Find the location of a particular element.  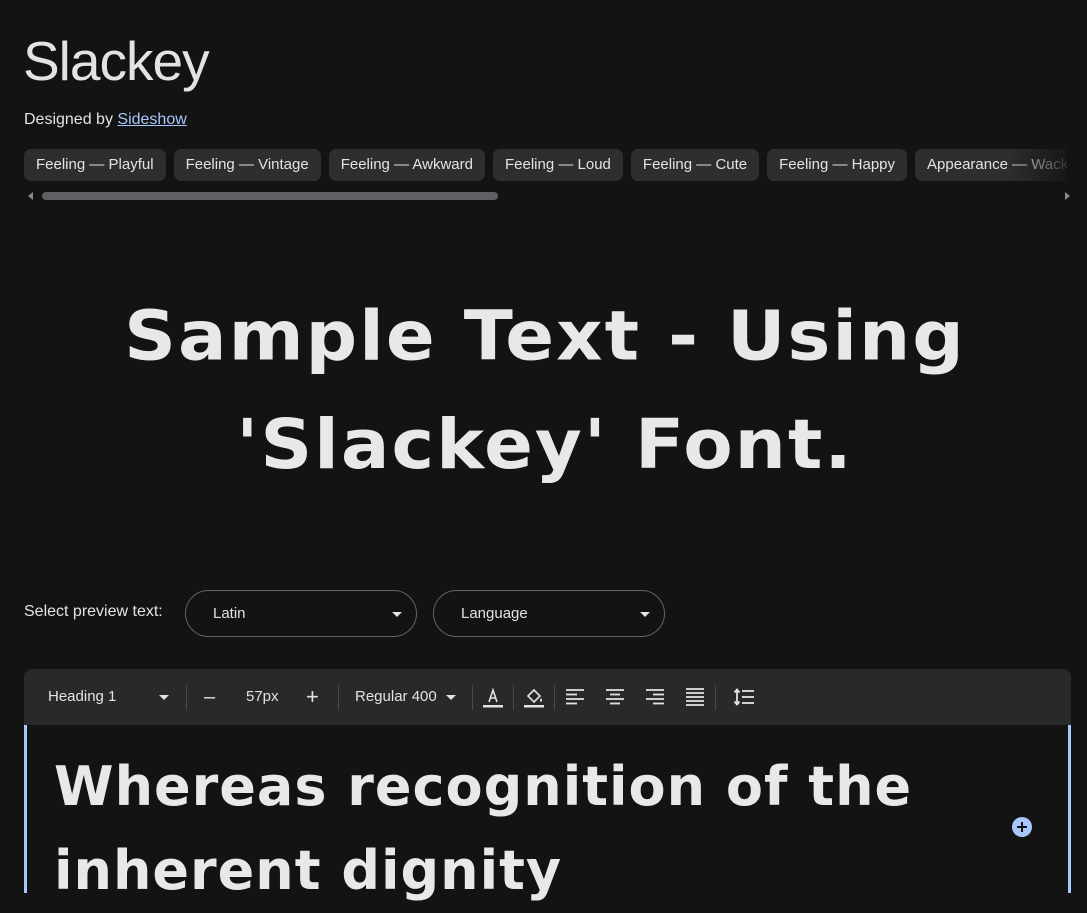

align-justify-icon is located at coordinates (695, 697).